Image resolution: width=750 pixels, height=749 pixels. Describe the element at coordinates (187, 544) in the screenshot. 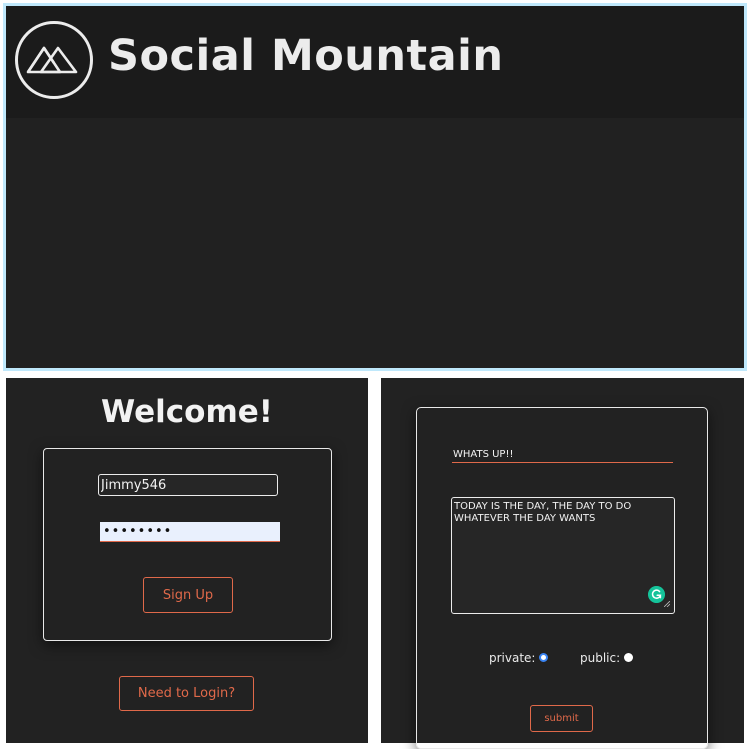

I see `signup-form-card: Sign Up` at that location.